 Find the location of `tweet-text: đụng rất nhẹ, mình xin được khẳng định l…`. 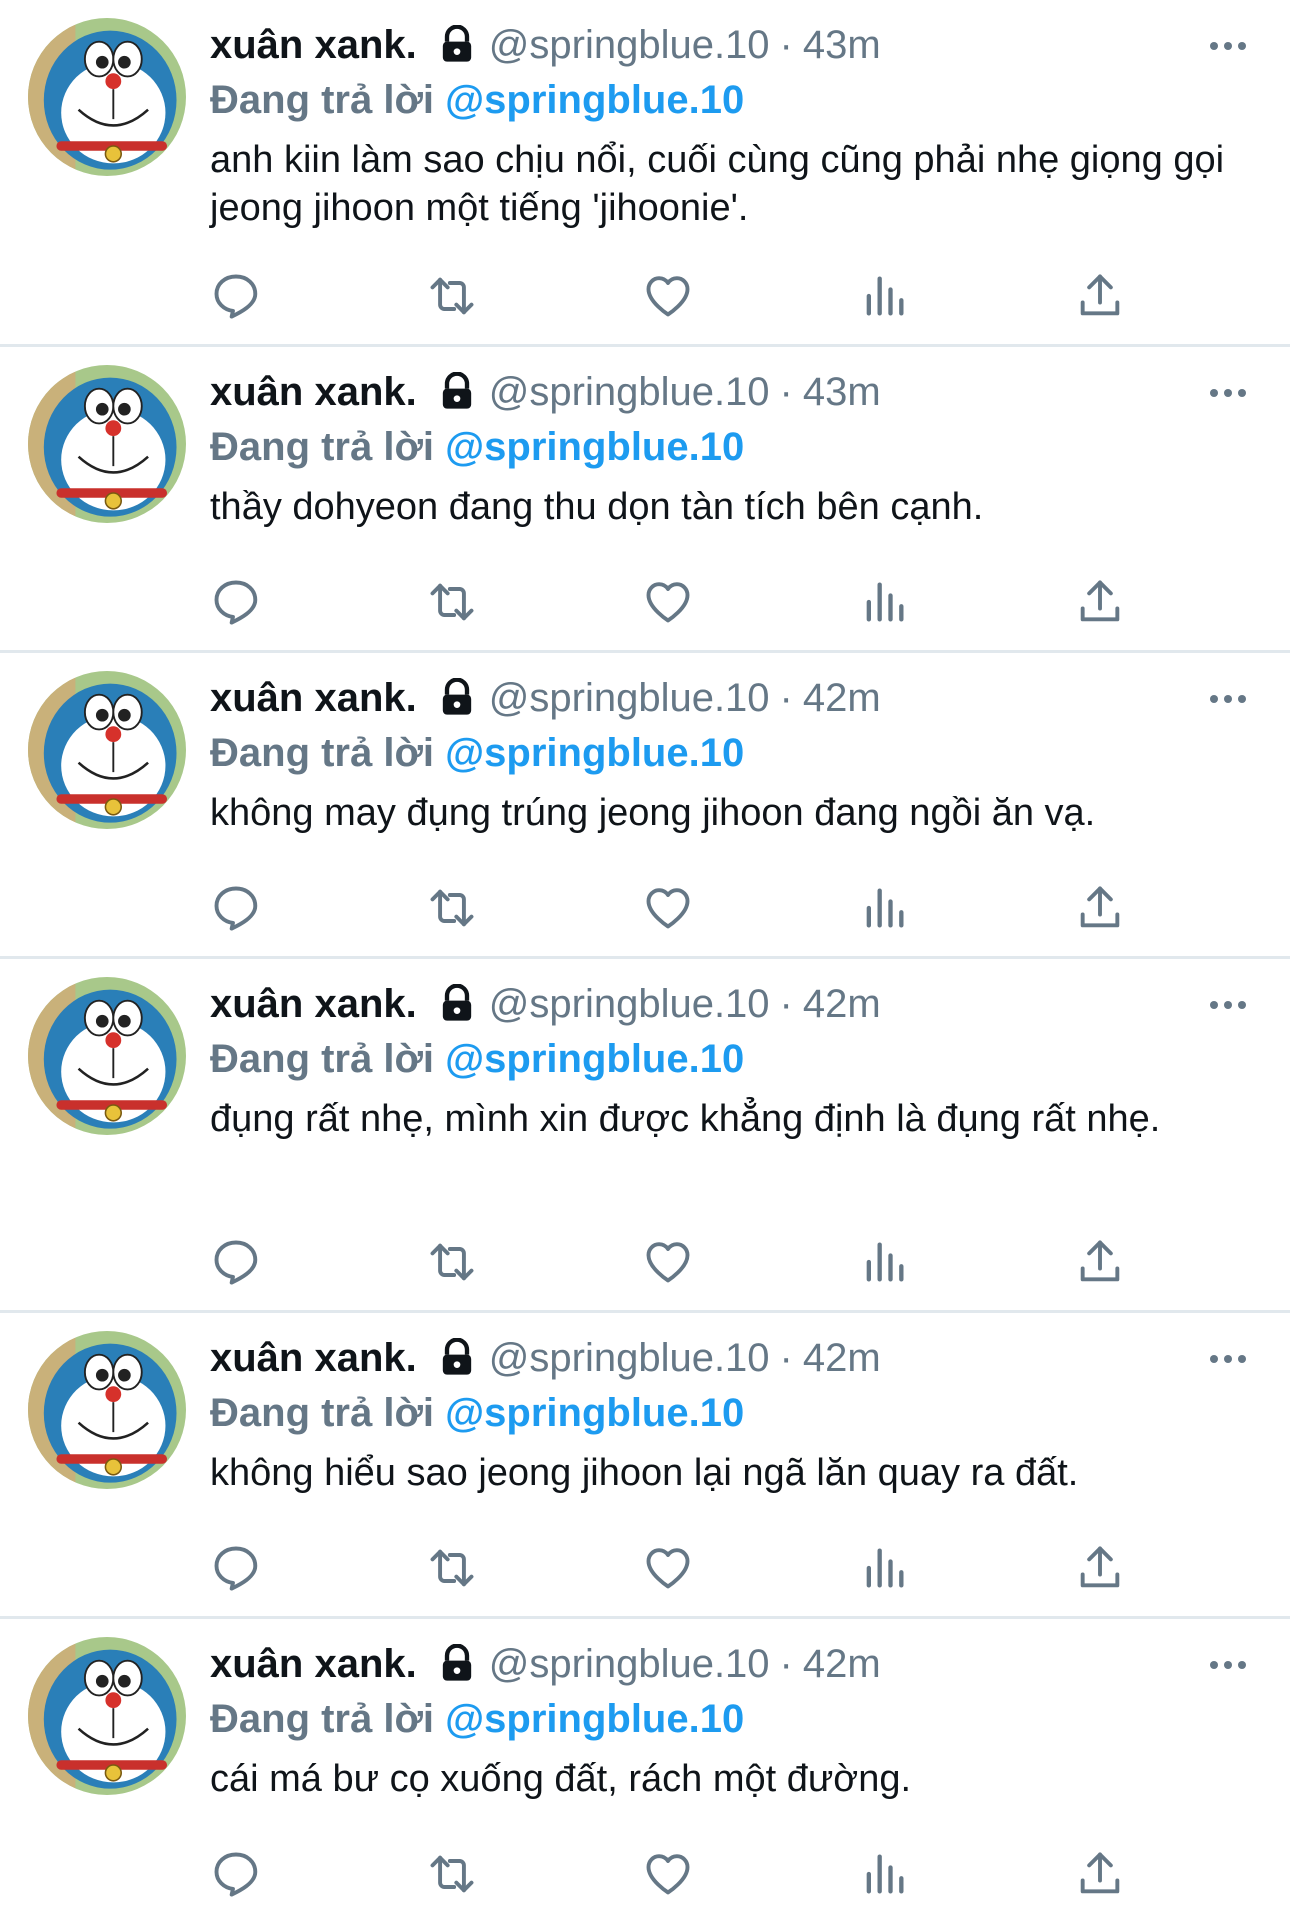

tweet-text: đụng rất nhẹ, mình xin được khẳng định l… is located at coordinates (685, 1119).